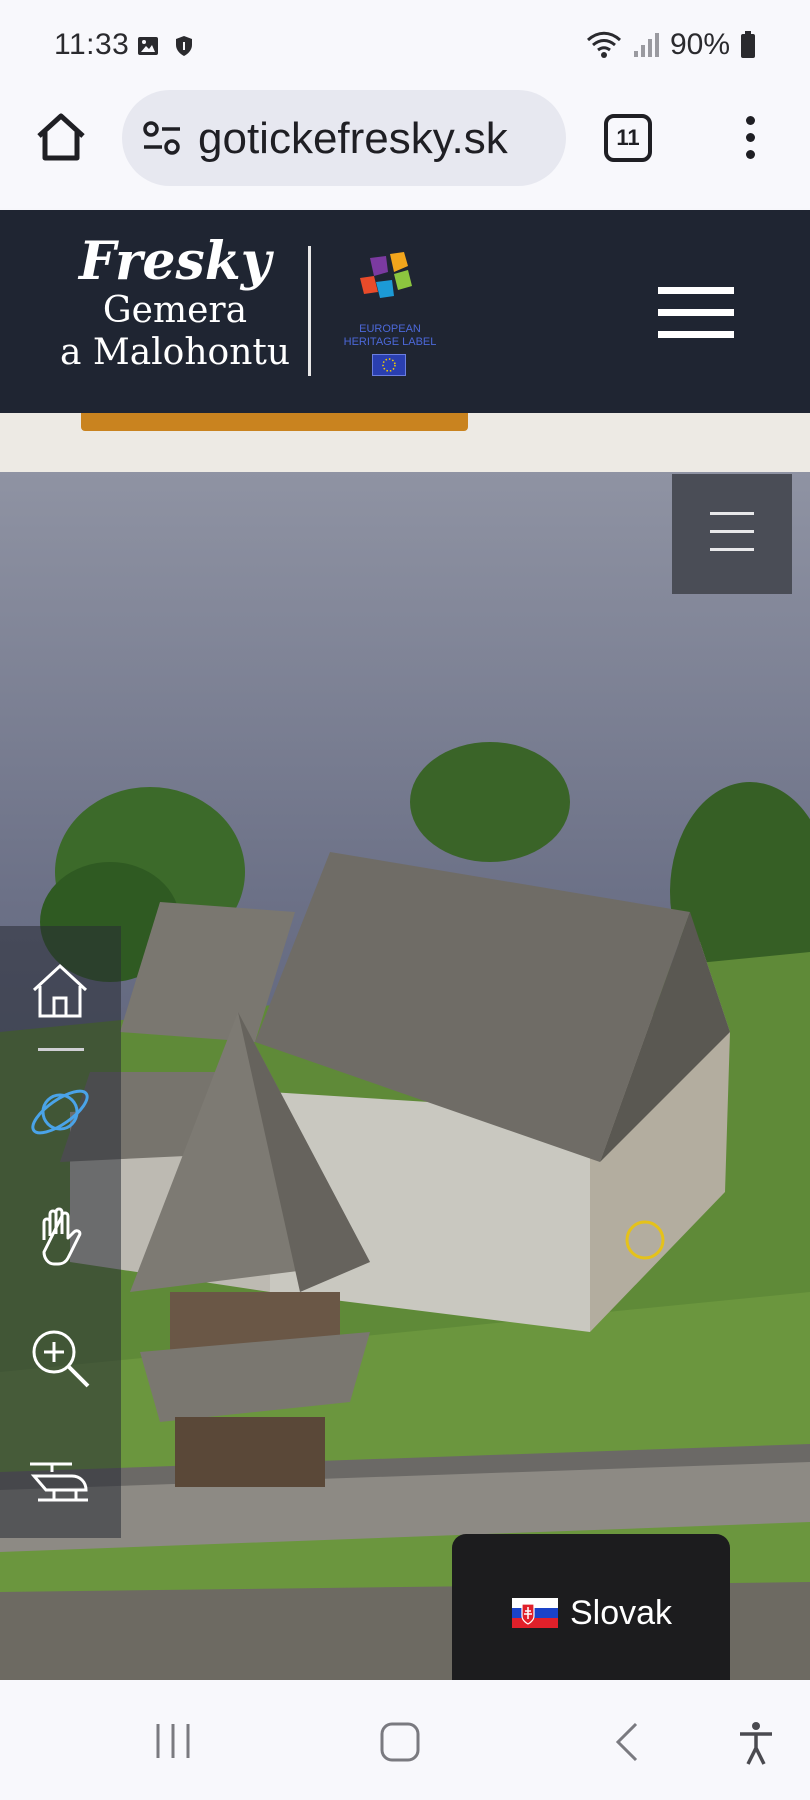 Image resolution: width=810 pixels, height=1800 pixels. Describe the element at coordinates (732, 534) in the screenshot. I see `viewer-menu-button` at that location.